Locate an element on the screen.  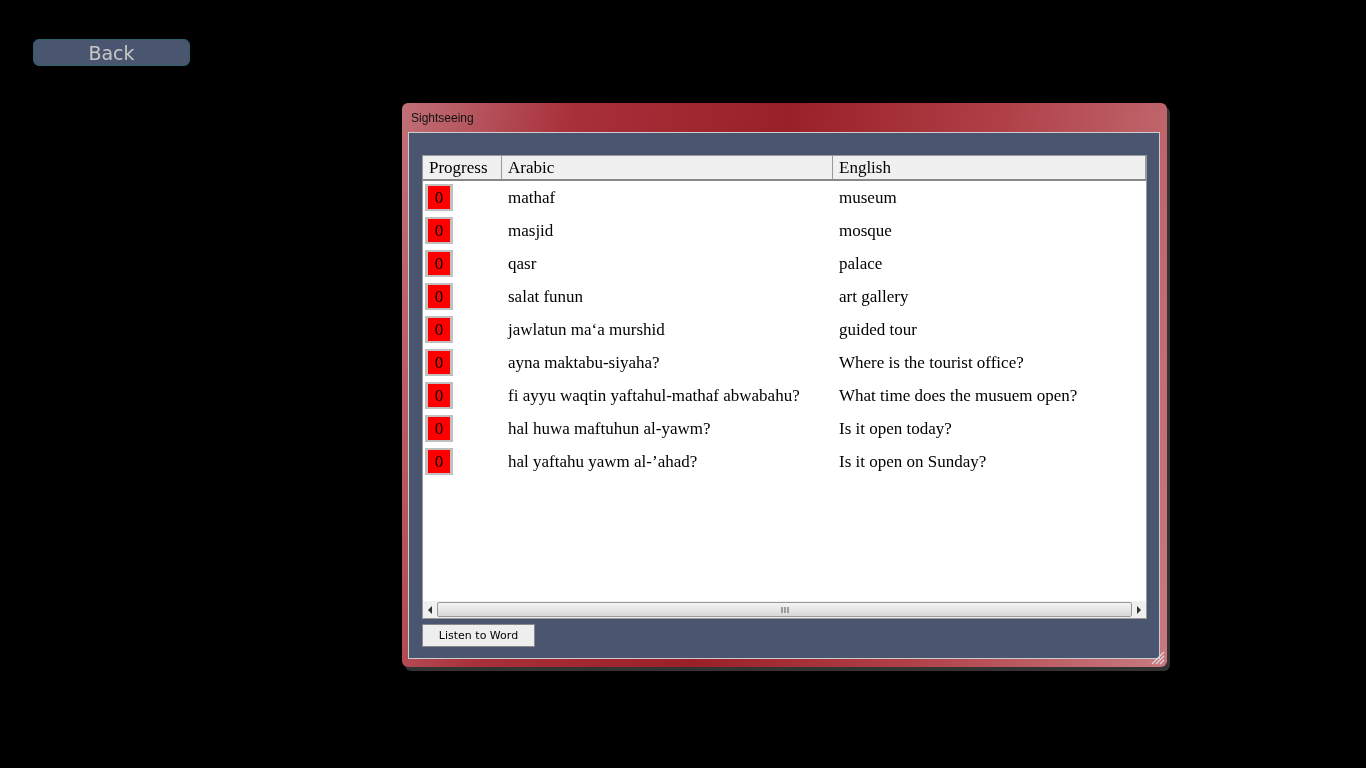
grip-icon is located at coordinates (784, 609).